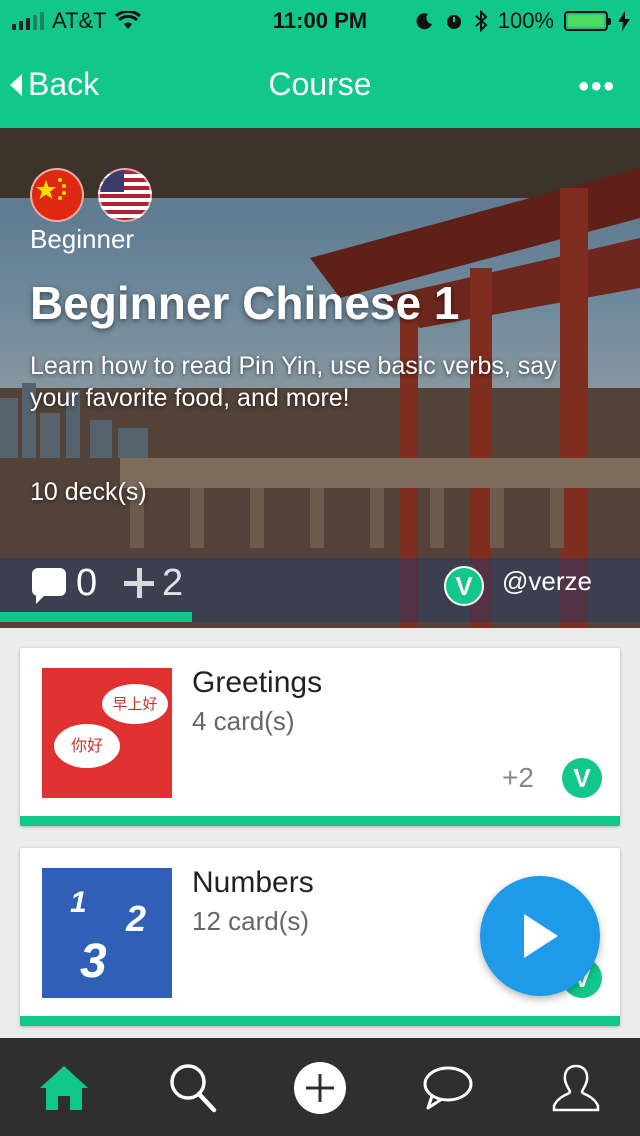  I want to click on tab-profile, so click(576, 1088).